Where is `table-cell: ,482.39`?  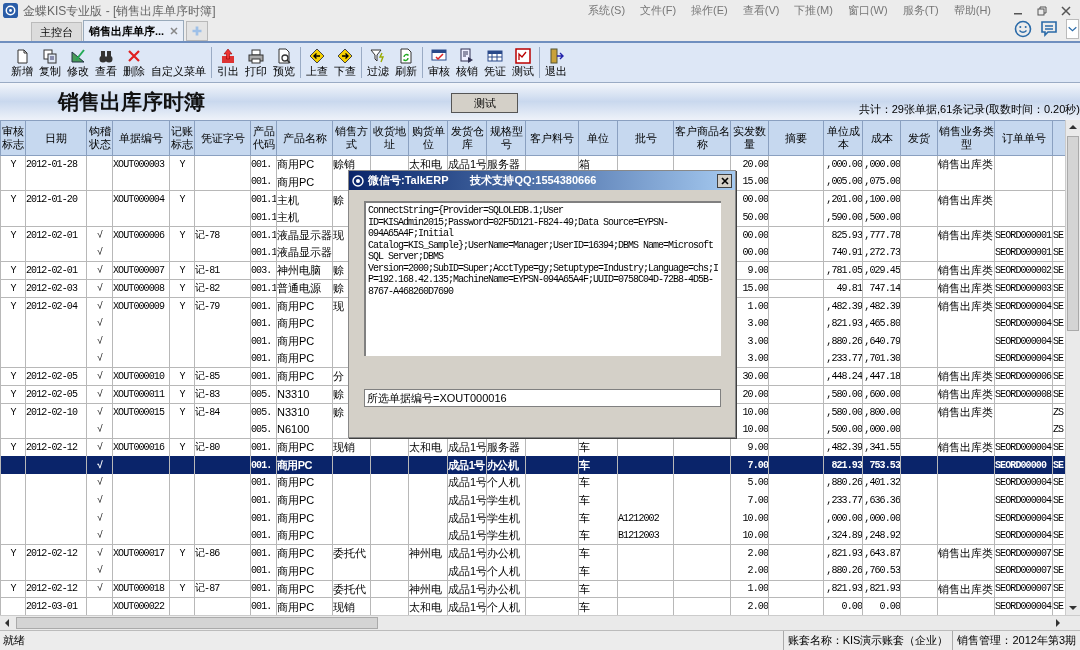 table-cell: ,482.39 is located at coordinates (882, 306).